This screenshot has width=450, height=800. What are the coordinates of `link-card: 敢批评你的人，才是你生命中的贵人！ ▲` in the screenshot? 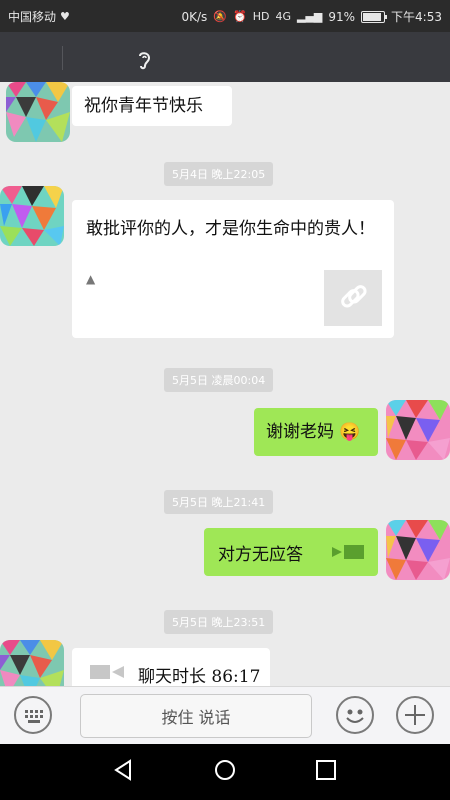 It's located at (233, 269).